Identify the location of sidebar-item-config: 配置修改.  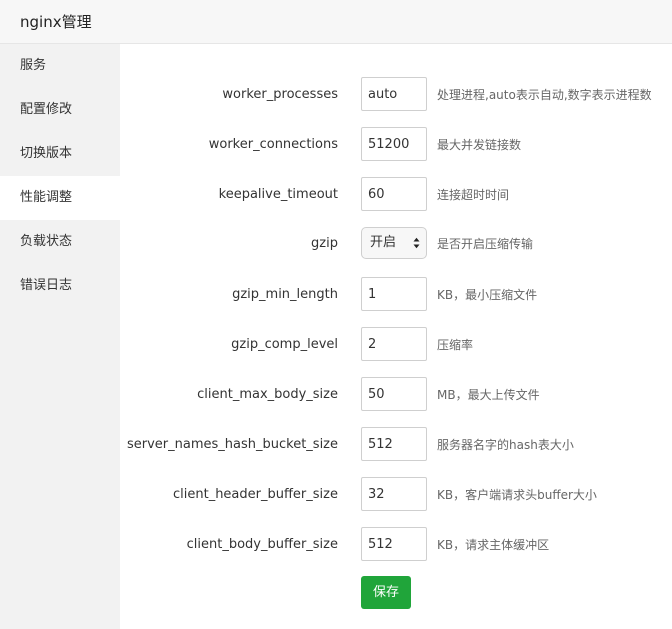
(60, 110).